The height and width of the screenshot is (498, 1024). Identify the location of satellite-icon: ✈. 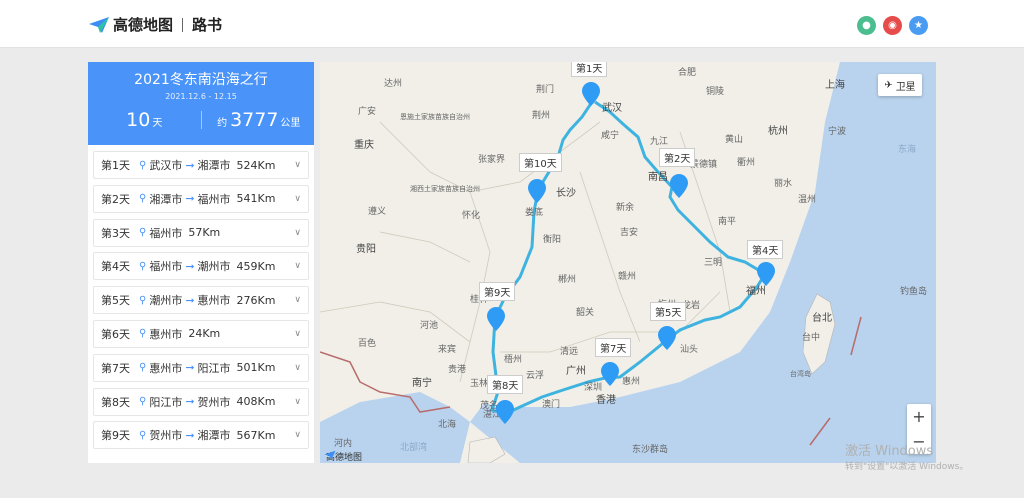
(888, 85).